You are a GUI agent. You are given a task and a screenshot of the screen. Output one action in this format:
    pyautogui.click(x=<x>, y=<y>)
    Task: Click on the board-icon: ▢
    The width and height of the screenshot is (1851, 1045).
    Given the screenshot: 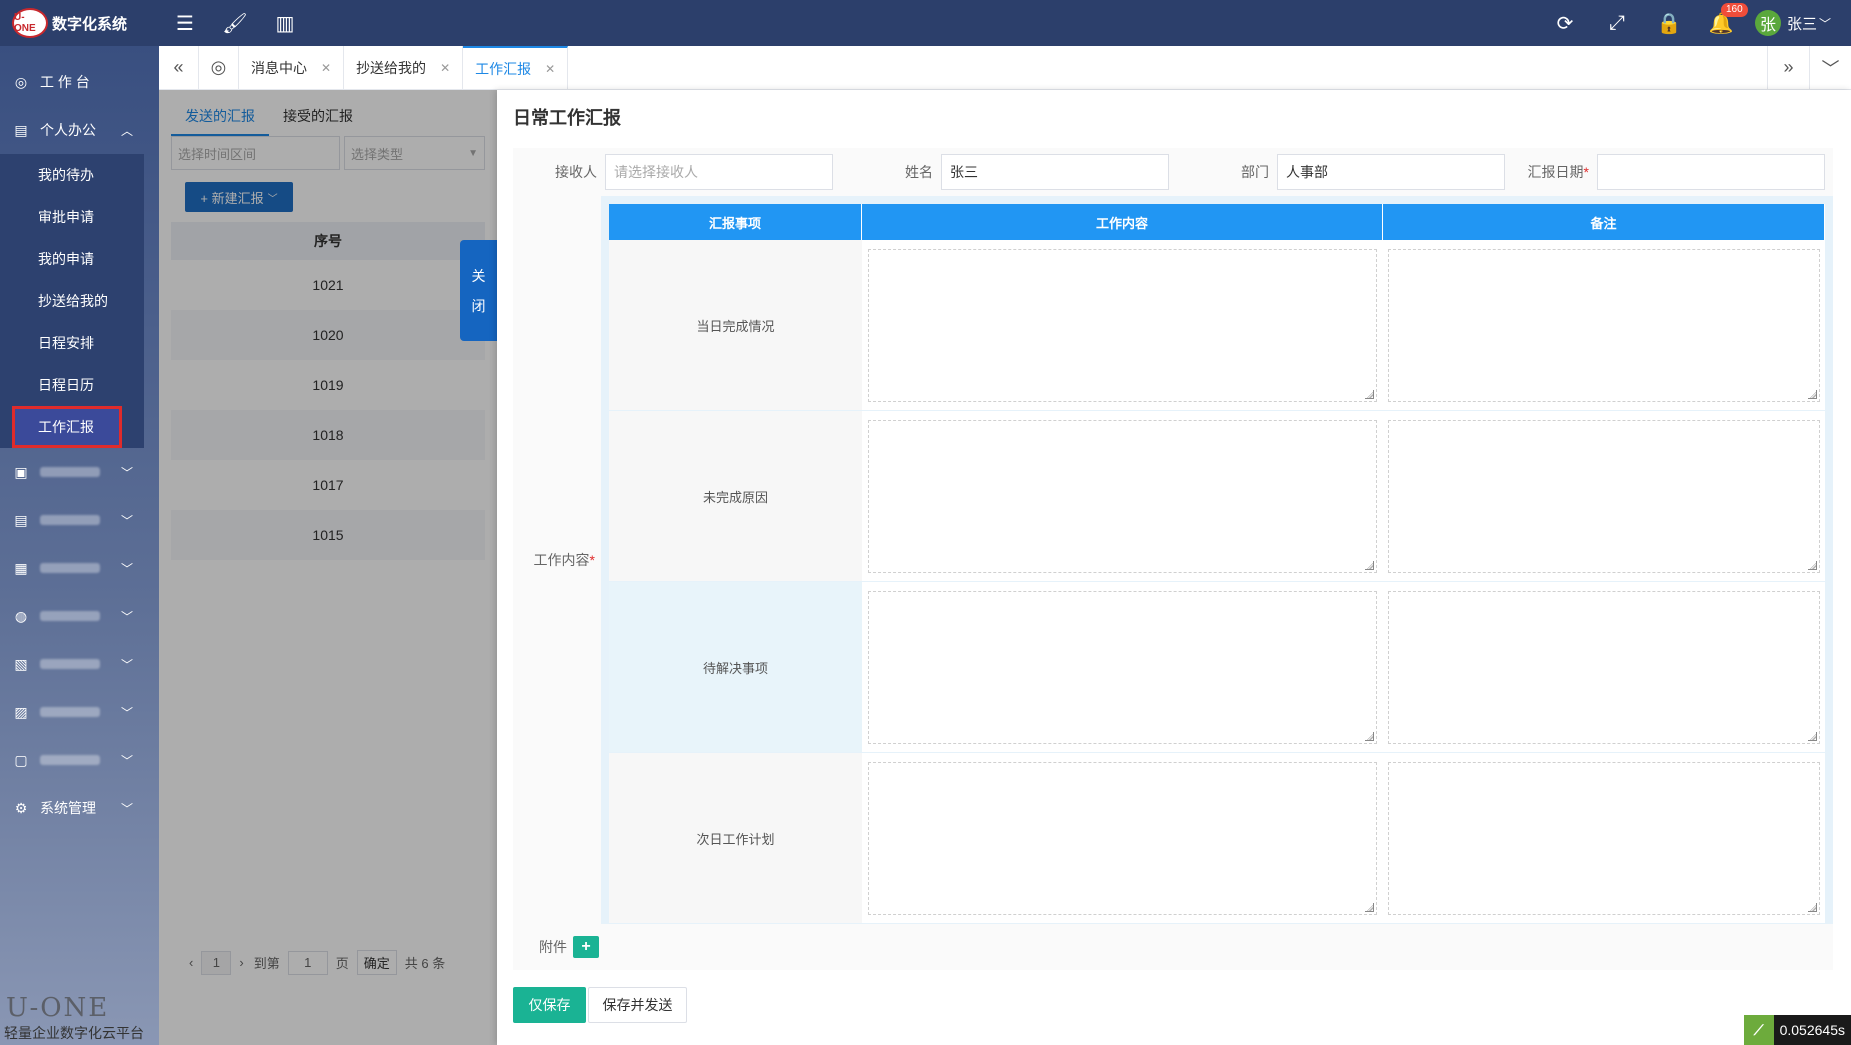 What is the action you would take?
    pyautogui.click(x=21, y=759)
    